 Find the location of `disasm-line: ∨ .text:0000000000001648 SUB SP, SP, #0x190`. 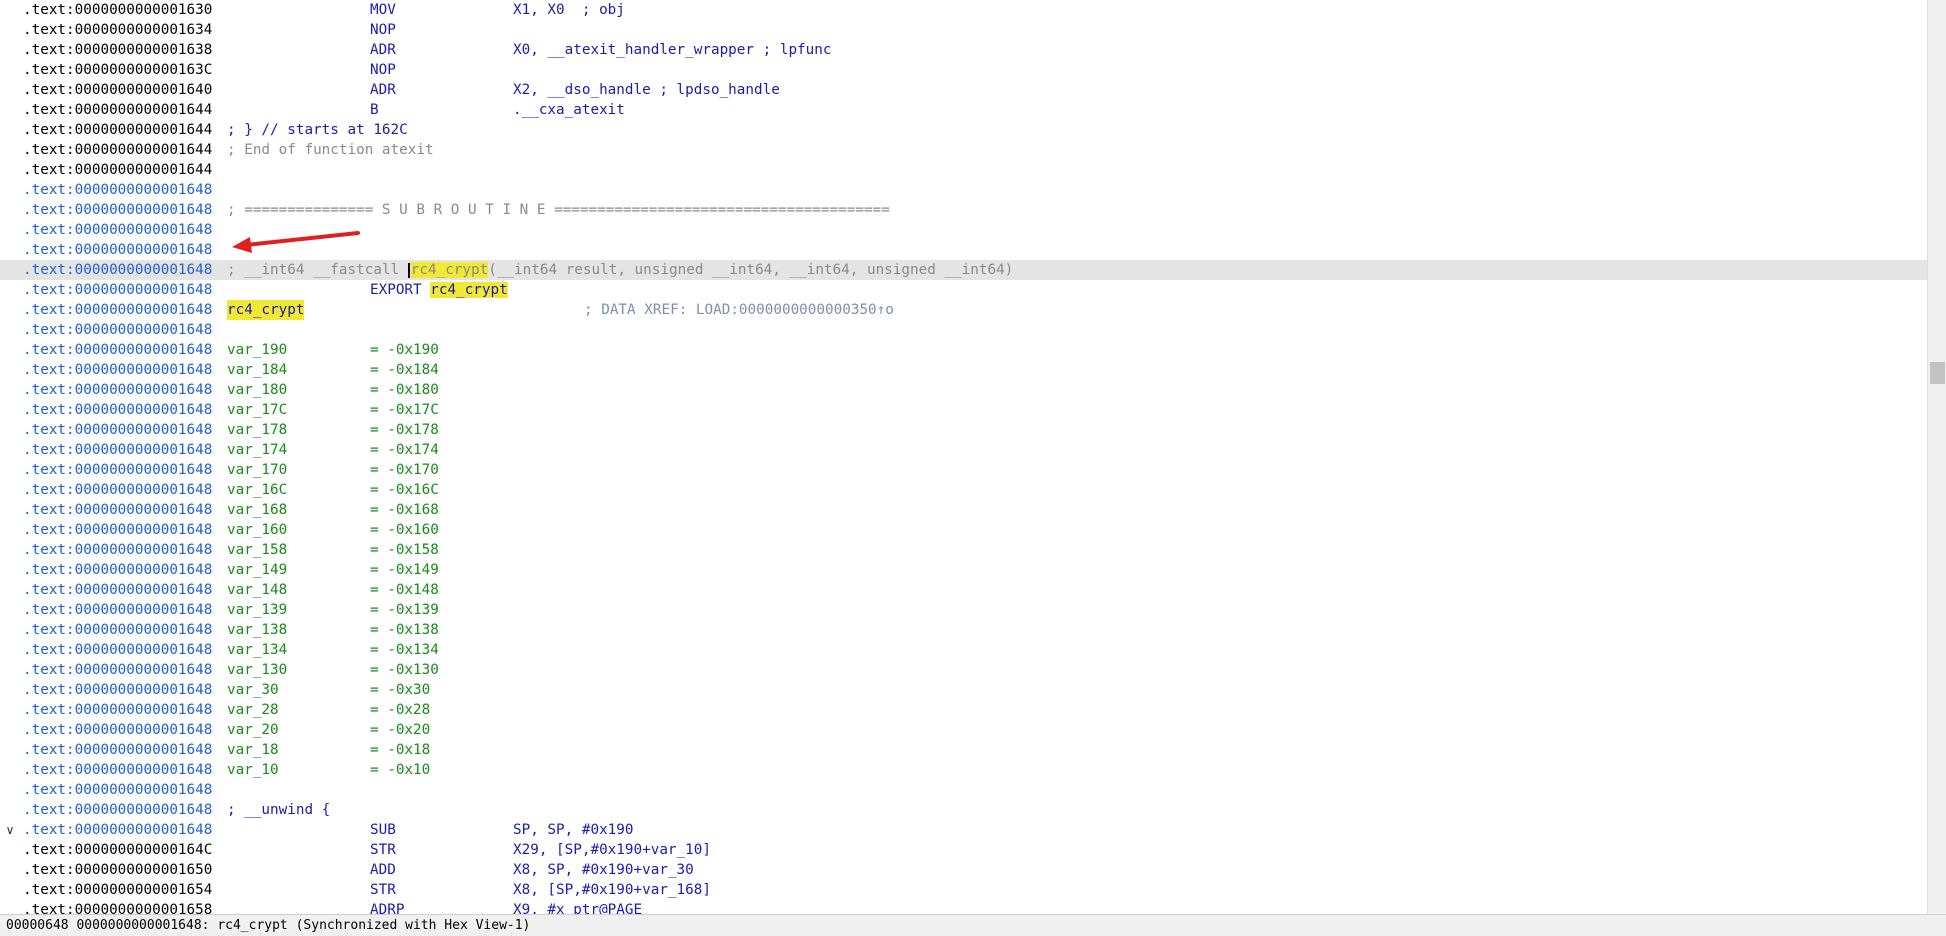

disasm-line: ∨ .text:0000000000001648 SUB SP, SP, #0x190 is located at coordinates (963, 830).